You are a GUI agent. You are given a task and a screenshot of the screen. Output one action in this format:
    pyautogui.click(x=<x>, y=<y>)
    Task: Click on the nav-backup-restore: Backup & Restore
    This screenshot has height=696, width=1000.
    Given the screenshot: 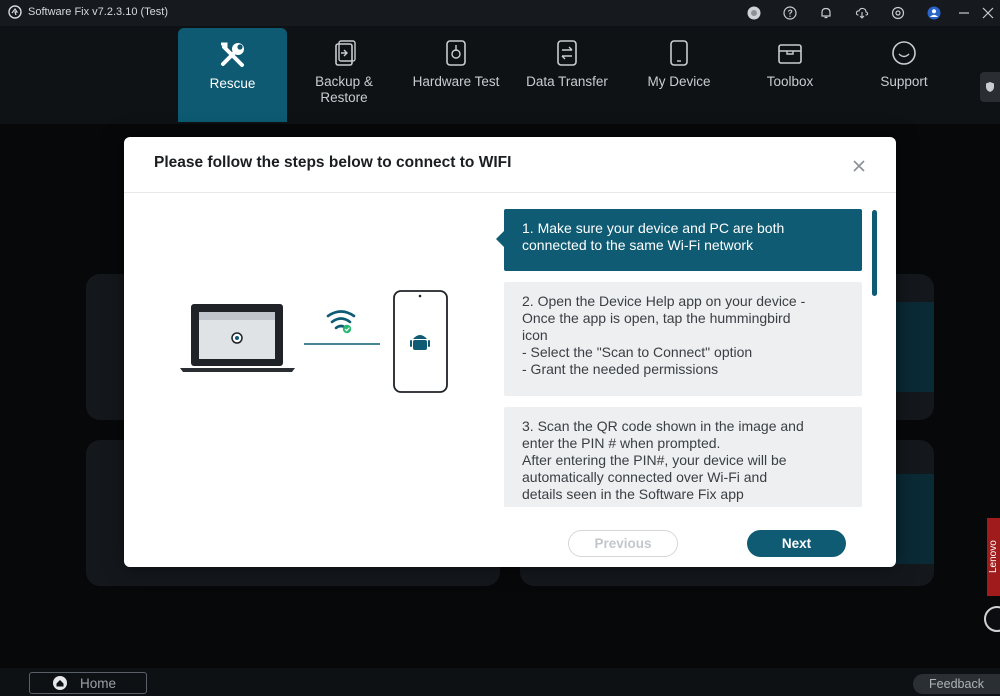 What is the action you would take?
    pyautogui.click(x=344, y=75)
    